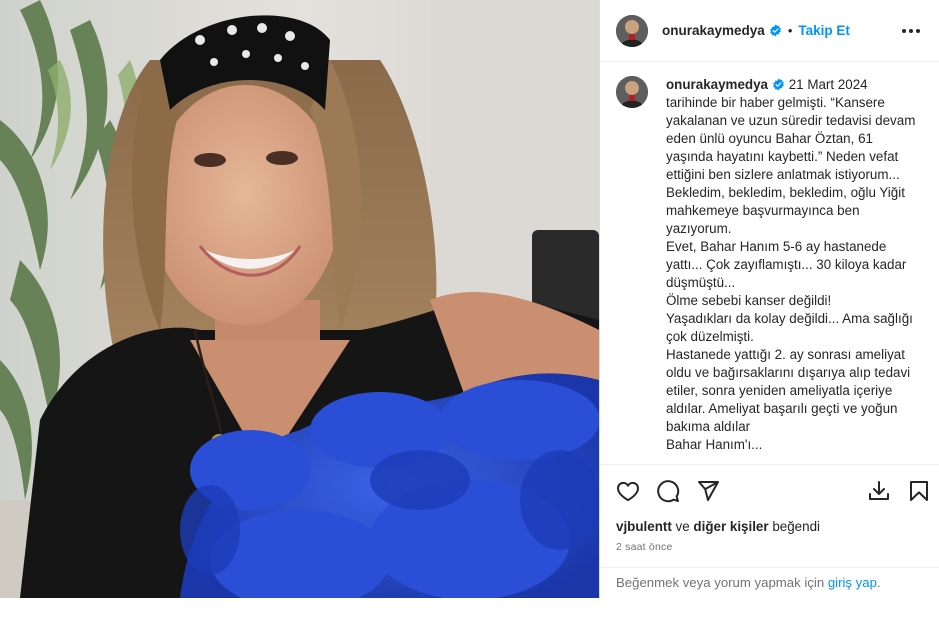  I want to click on post-header: onurakaymedya • Takip Et, so click(769, 31).